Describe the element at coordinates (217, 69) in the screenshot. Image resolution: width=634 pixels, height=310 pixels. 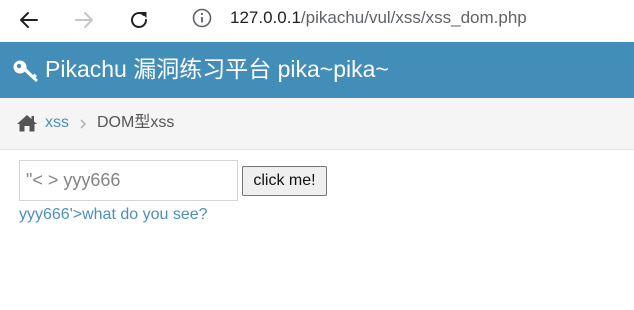
I see `site-title: Pikachu 漏洞练习平台 pika~pika~` at that location.